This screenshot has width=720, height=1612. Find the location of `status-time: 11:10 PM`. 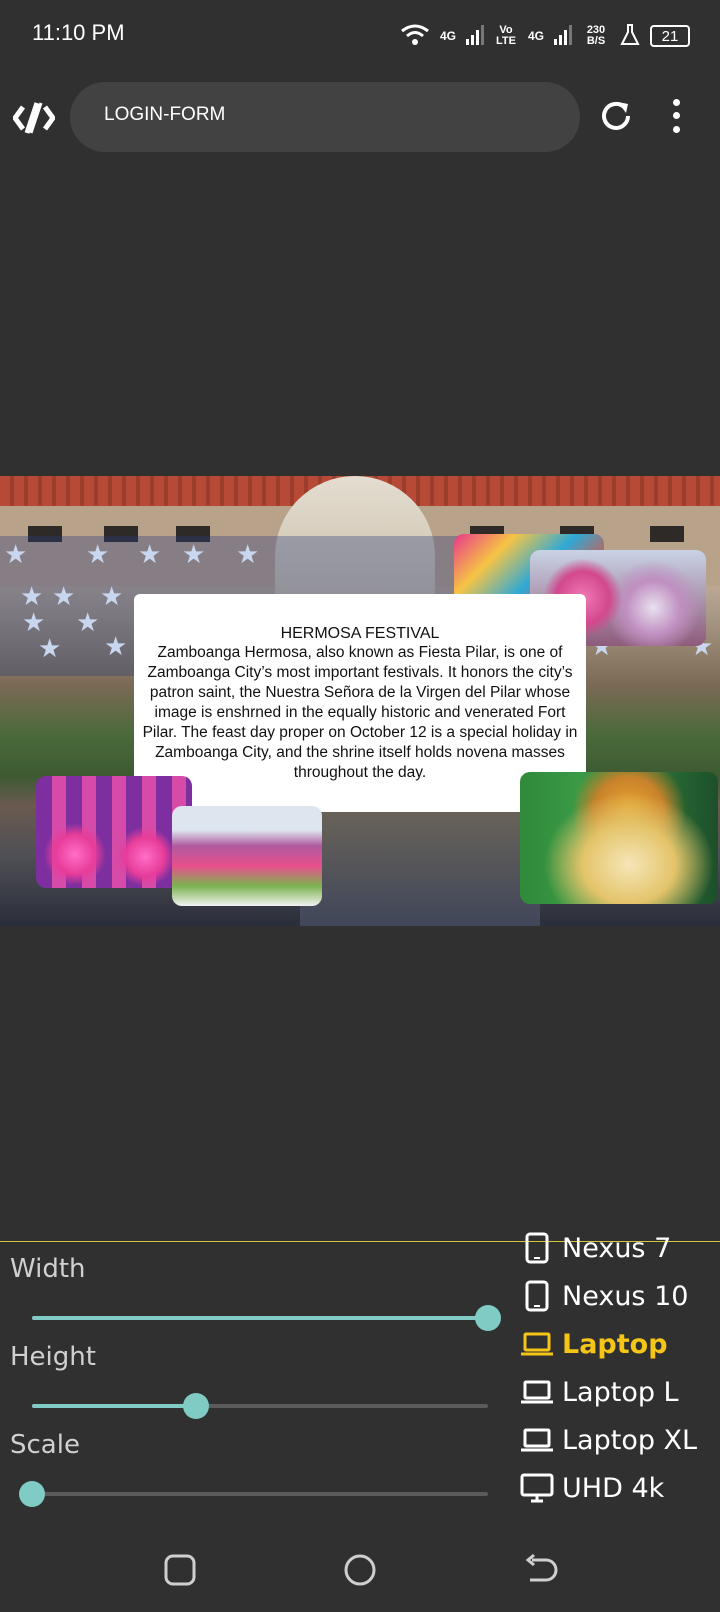

status-time: 11:10 PM is located at coordinates (78, 32).